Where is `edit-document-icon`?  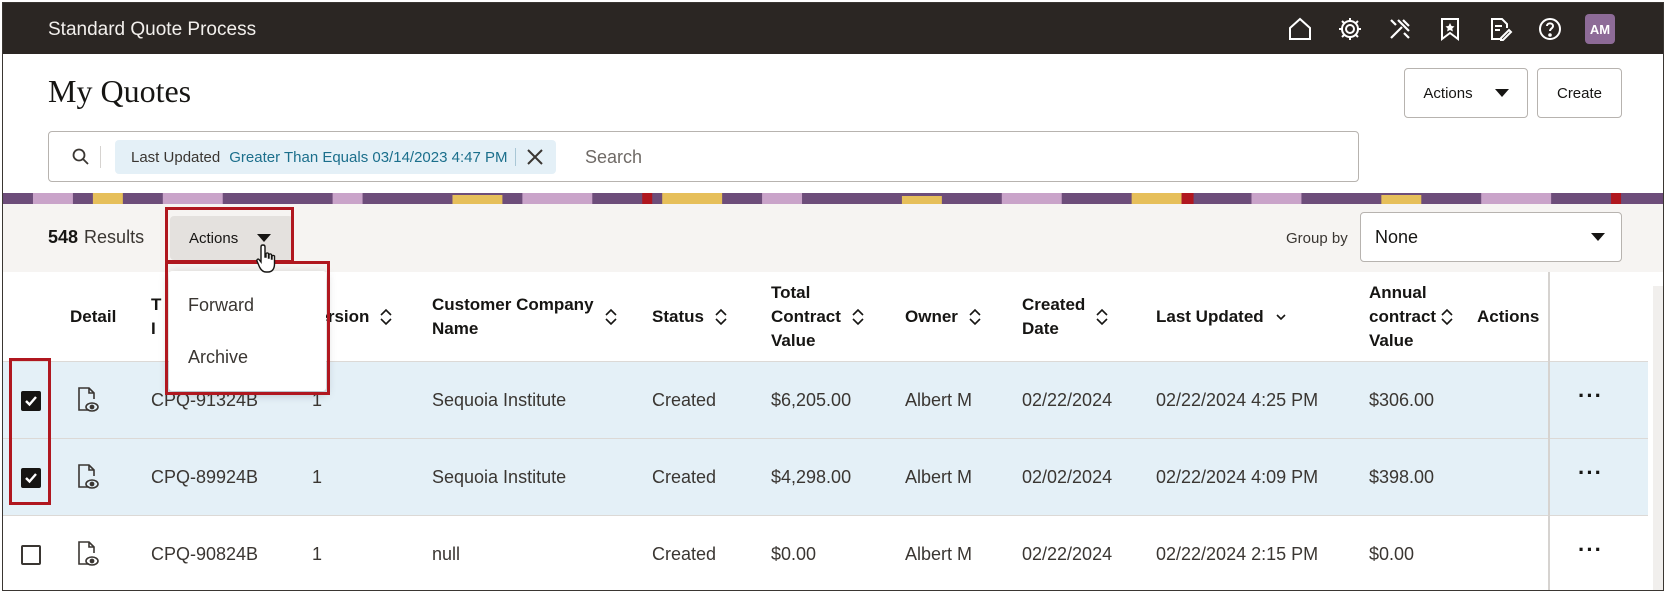
edit-document-icon is located at coordinates (1500, 29).